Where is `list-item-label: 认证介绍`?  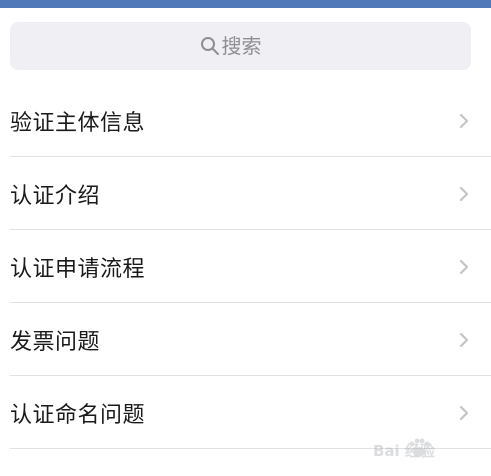
list-item-label: 认证介绍 is located at coordinates (55, 196).